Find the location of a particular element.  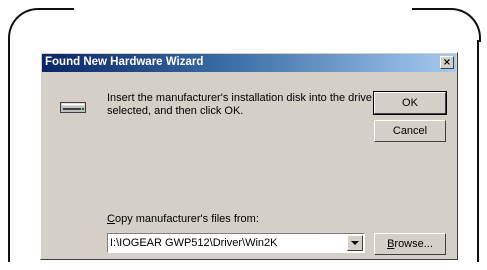

copy-from-label: Copy manufacturer's files from: is located at coordinates (183, 219).